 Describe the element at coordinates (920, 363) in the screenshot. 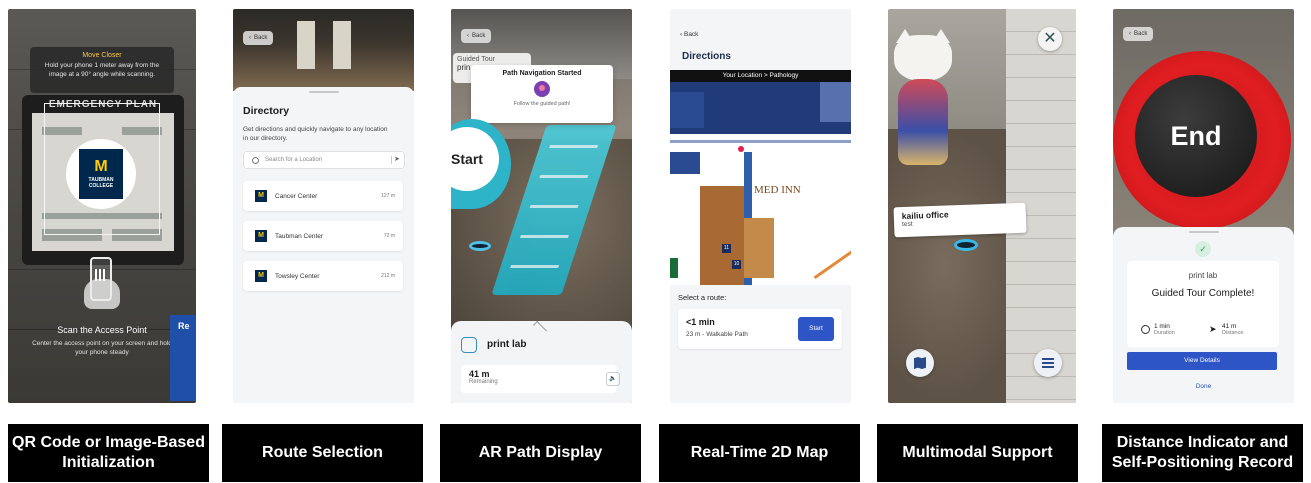

I see `map-icon` at that location.